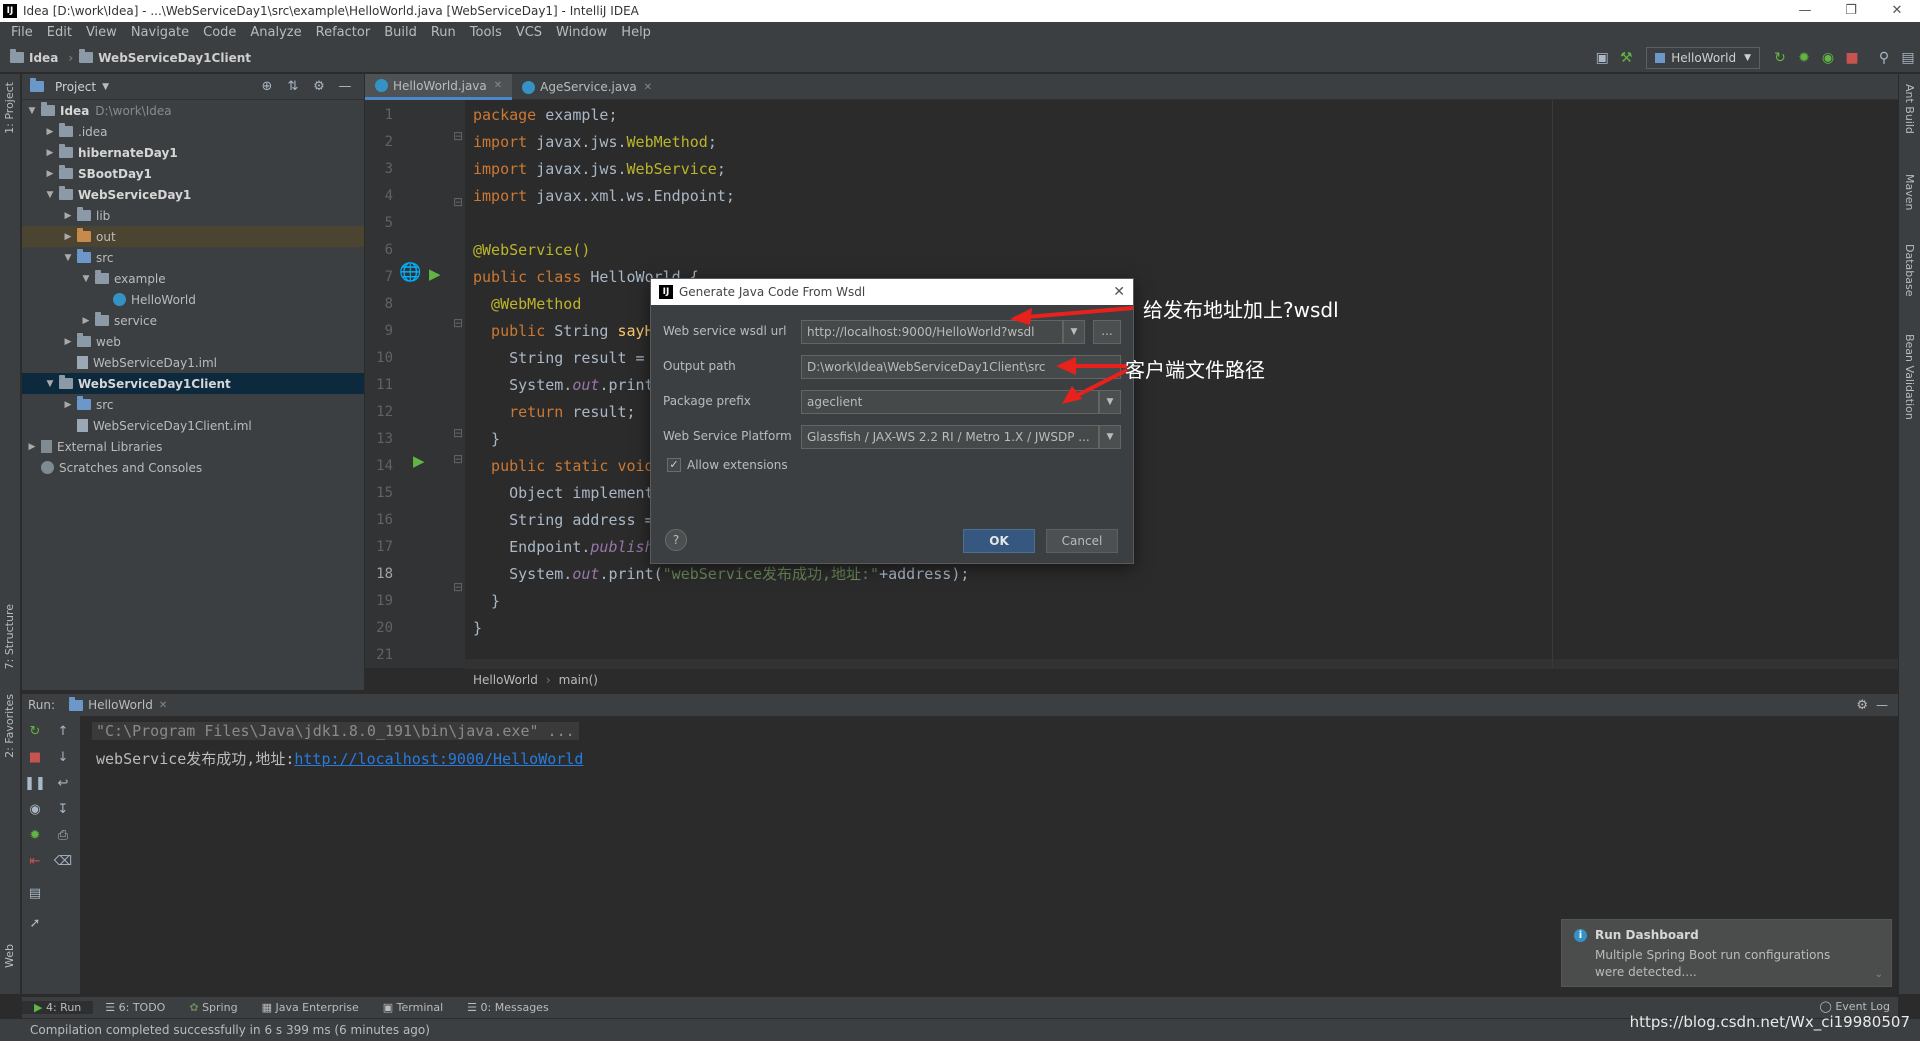  I want to click on tree-item: WebServiceDay1Client.iml, so click(193, 425).